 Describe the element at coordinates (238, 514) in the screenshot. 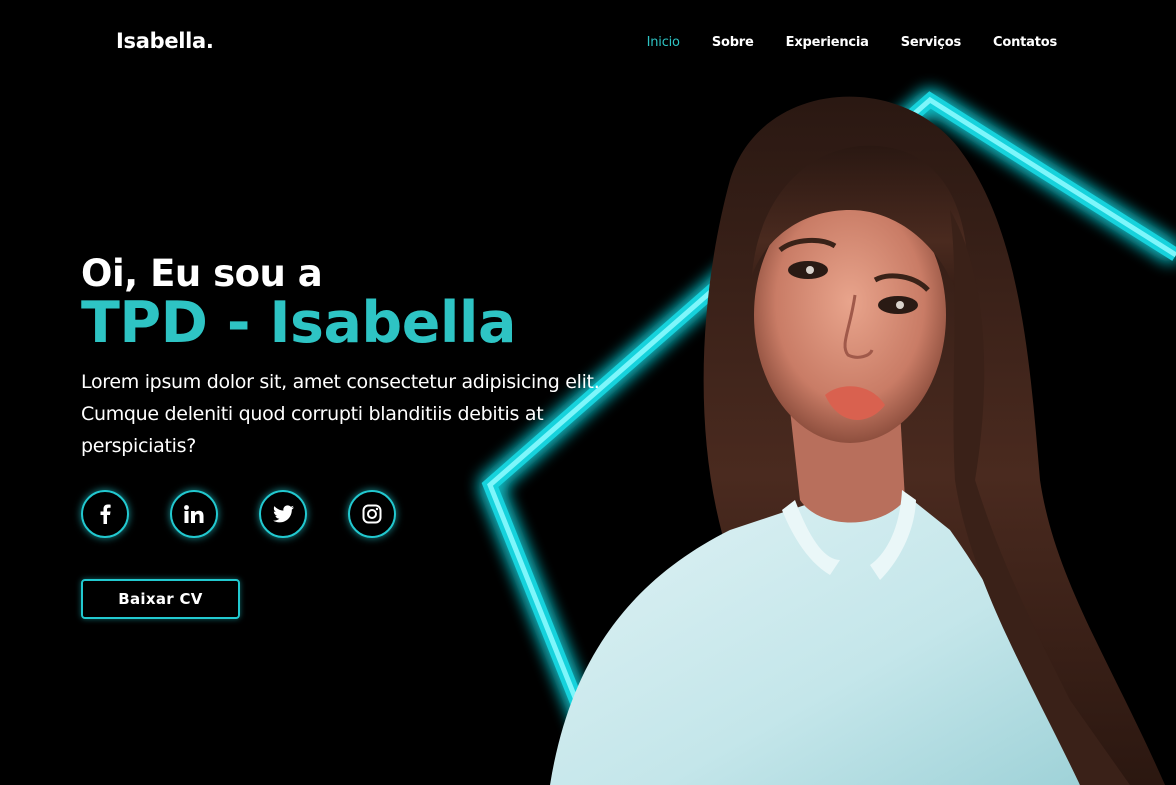

I see `social-links` at that location.